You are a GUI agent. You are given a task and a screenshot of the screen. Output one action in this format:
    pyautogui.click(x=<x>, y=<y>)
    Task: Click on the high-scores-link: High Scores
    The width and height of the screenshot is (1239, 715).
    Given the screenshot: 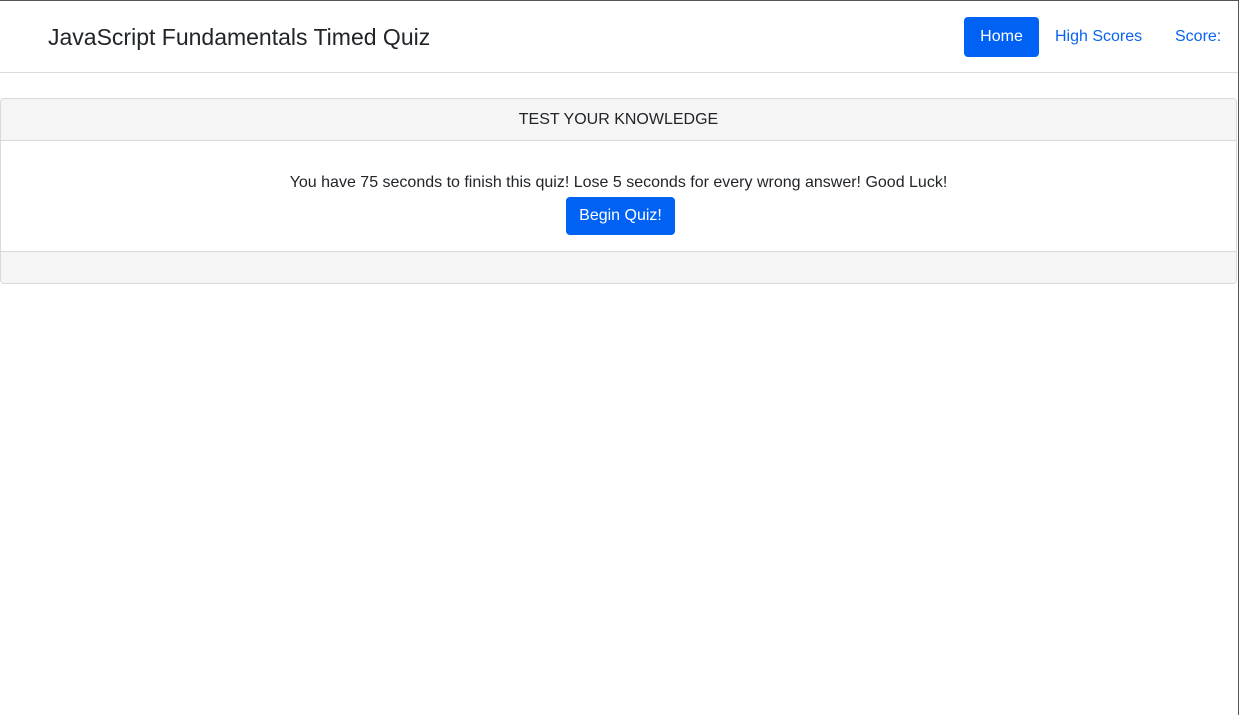 What is the action you would take?
    pyautogui.click(x=1098, y=37)
    